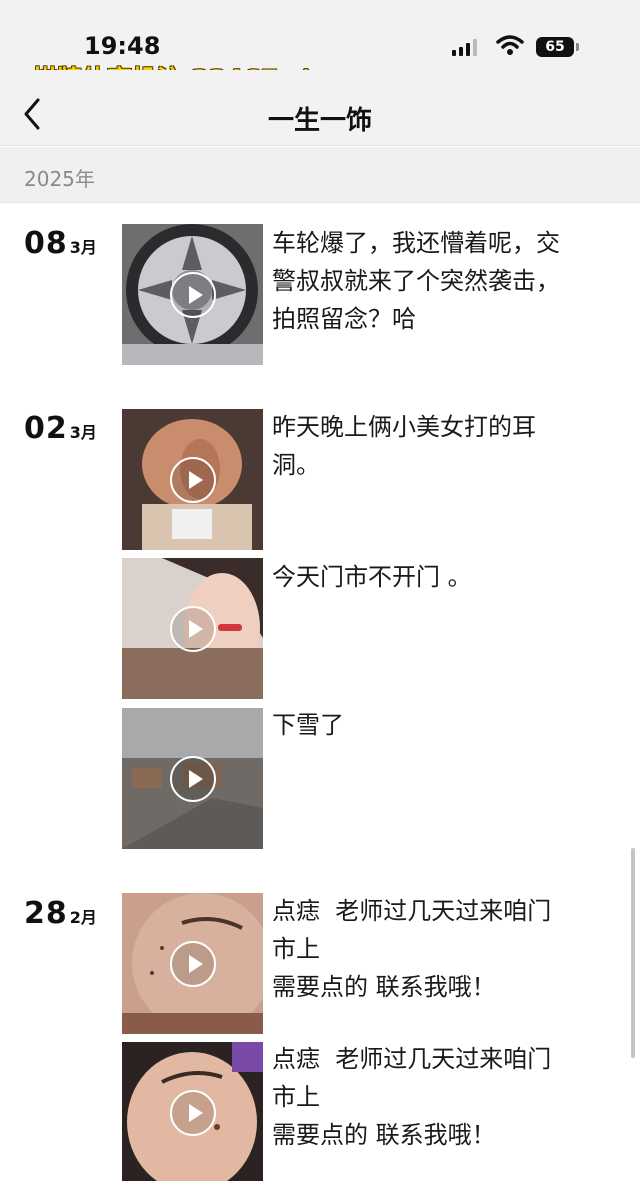 The image size is (640, 1181). Describe the element at coordinates (319, 121) in the screenshot. I see `page-title: 一生一饰` at that location.